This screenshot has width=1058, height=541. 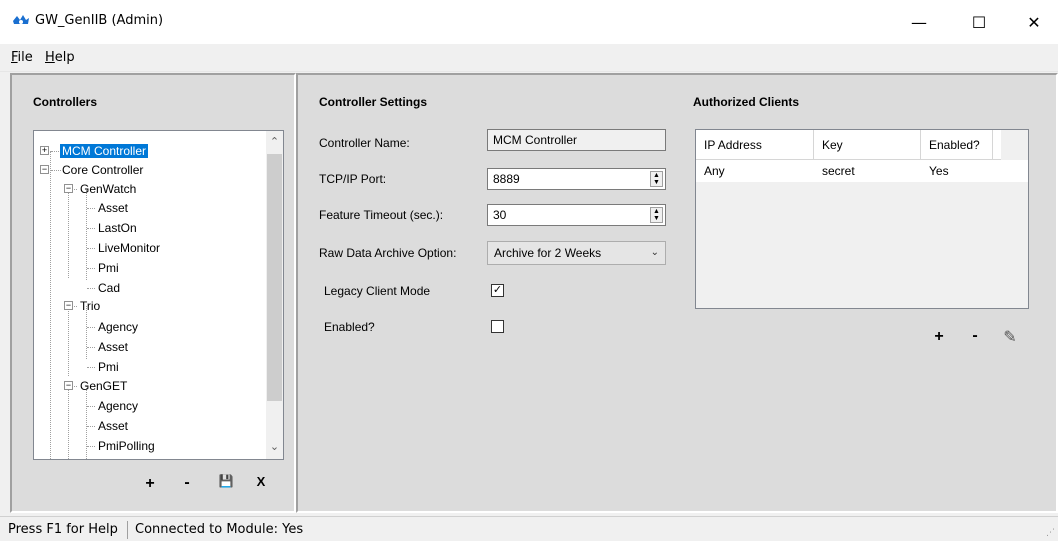 I want to click on feature-timeout-field: 30 ▲ ▼, so click(x=576, y=215).